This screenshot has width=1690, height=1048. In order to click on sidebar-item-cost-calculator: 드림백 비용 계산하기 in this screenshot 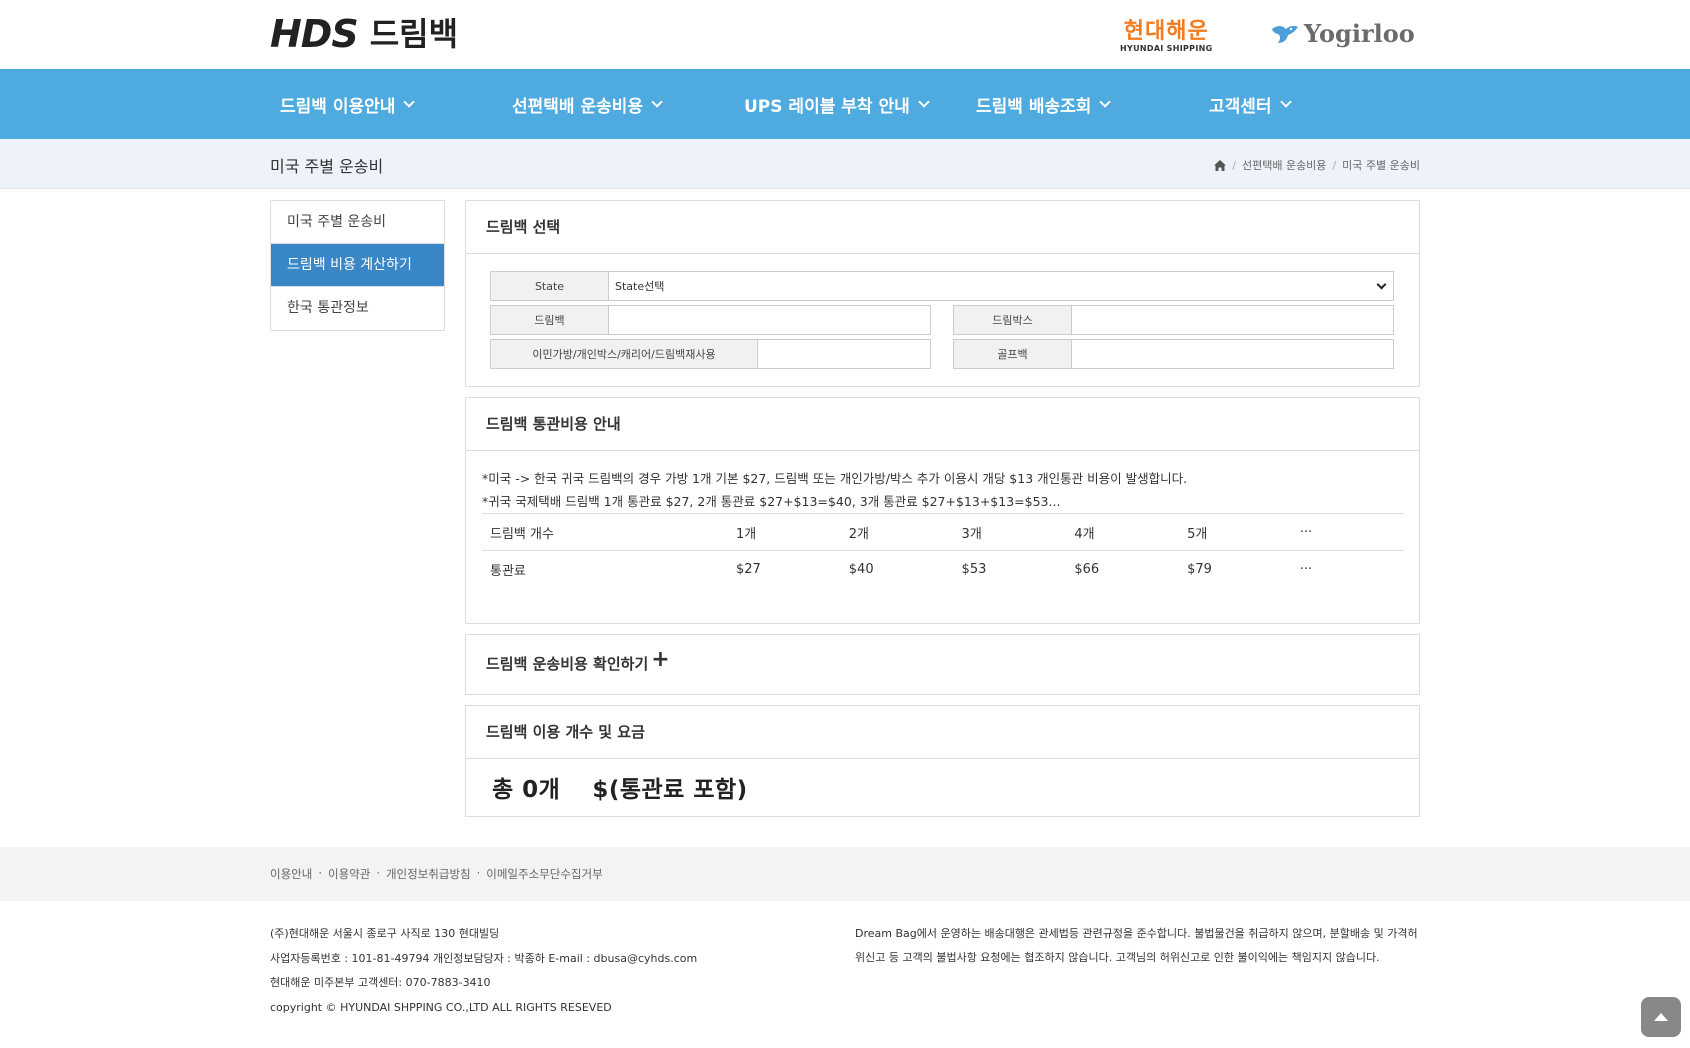, I will do `click(357, 265)`.